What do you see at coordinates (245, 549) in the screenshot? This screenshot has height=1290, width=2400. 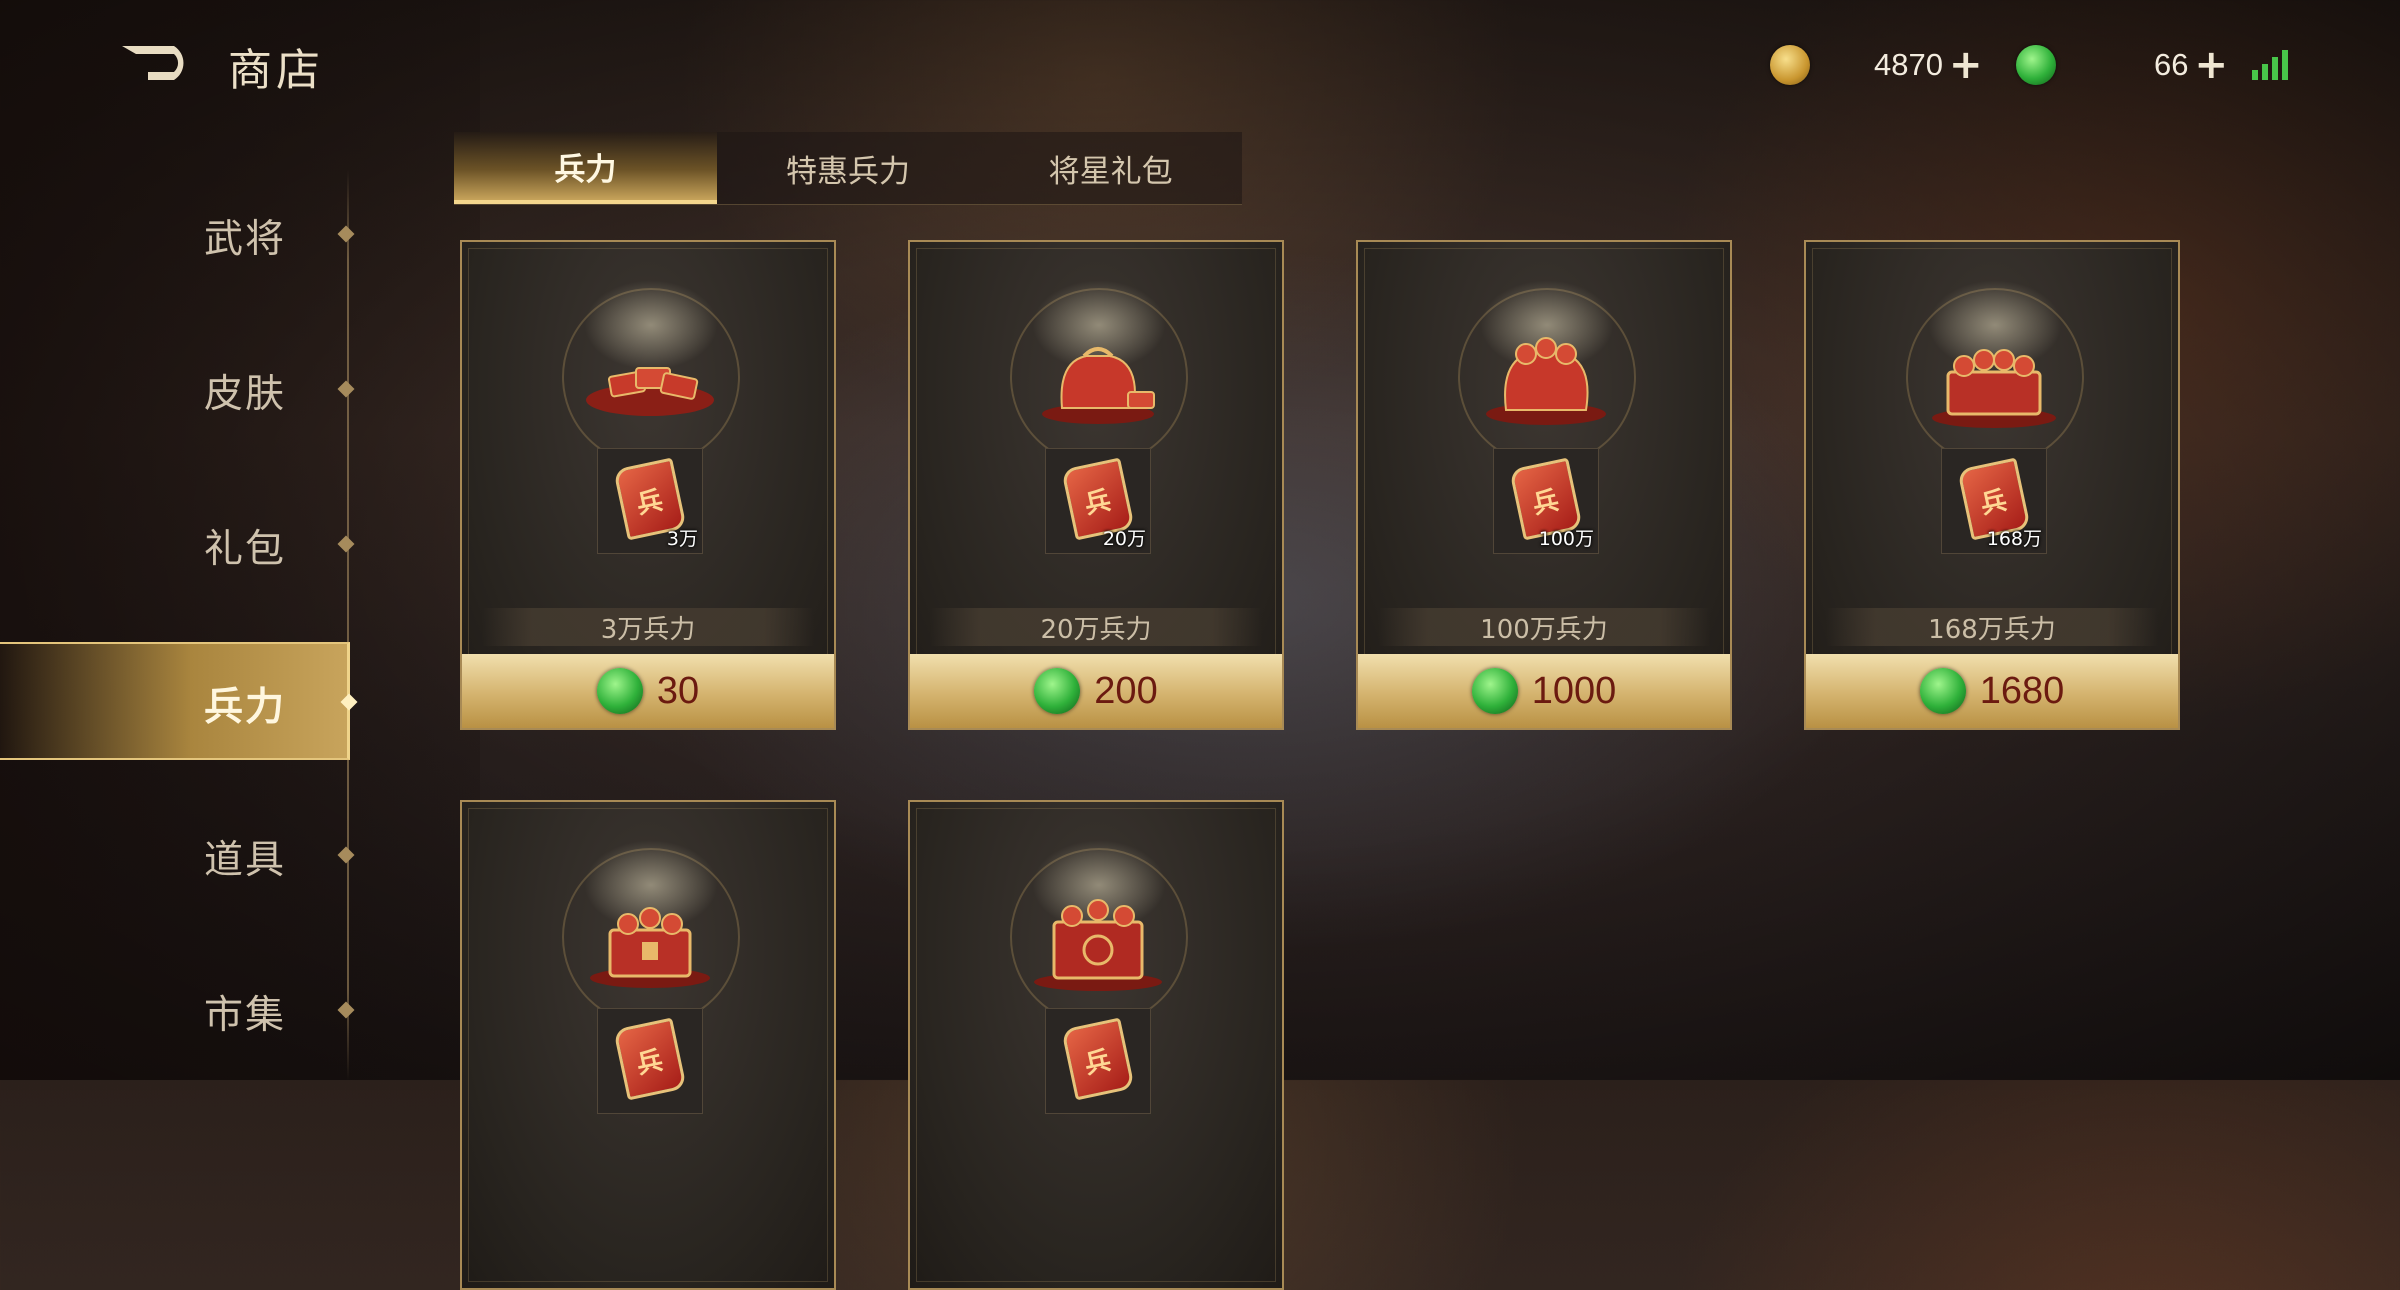 I see `sidebar-item-label: 礼包` at bounding box center [245, 549].